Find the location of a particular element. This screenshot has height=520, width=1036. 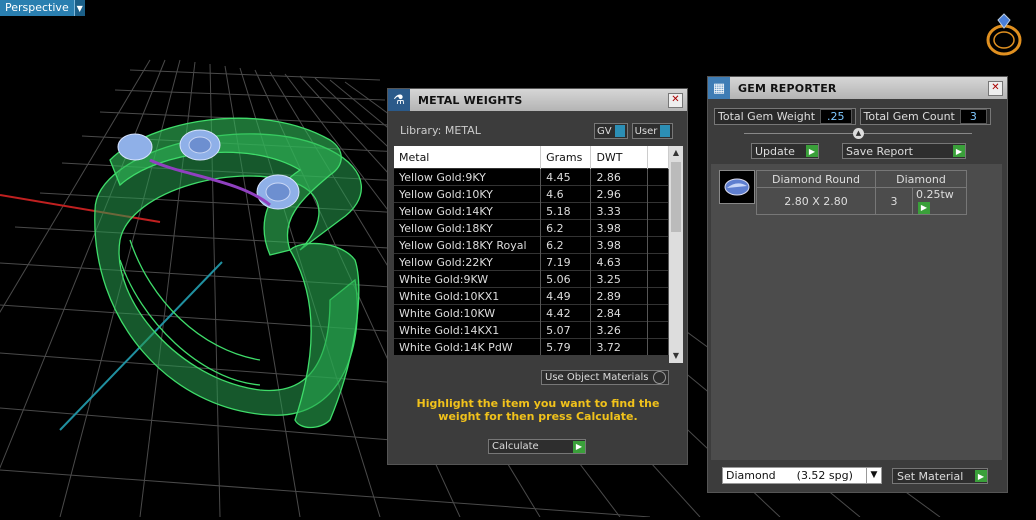

metal-flask-icon: ⚗ is located at coordinates (399, 100).